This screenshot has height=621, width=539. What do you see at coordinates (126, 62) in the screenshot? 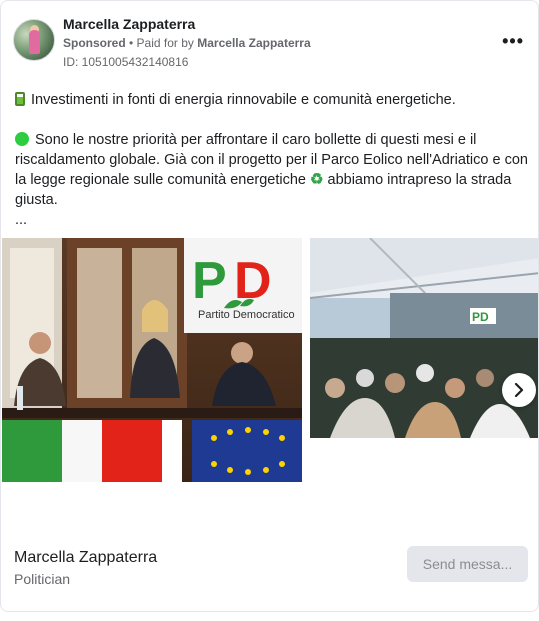
I see `ad-id: ID: 1051005432140816` at bounding box center [126, 62].